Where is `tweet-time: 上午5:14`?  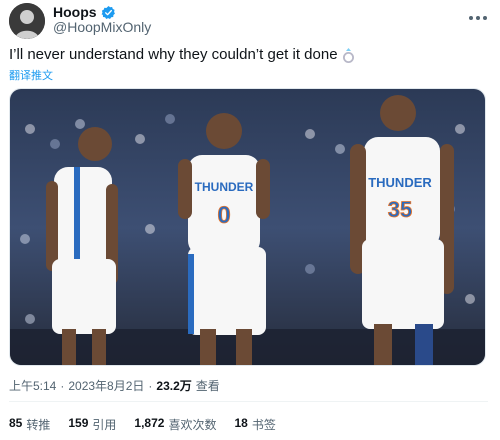
tweet-time: 上午5:14 is located at coordinates (32, 385).